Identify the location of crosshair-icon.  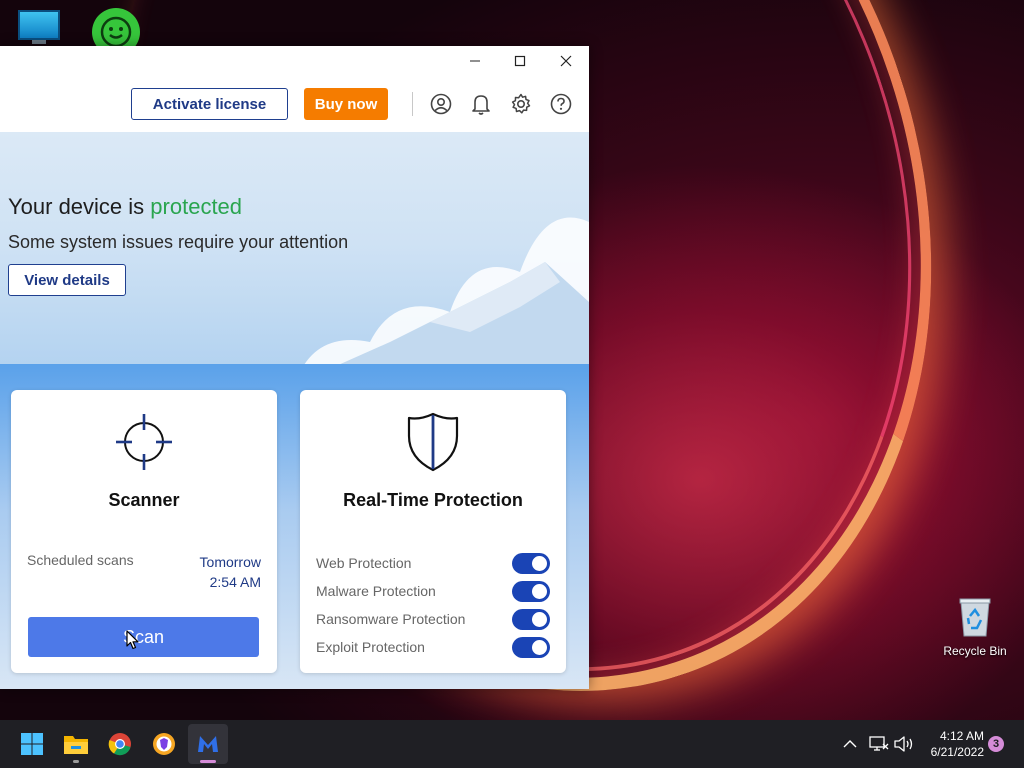
(144, 442).